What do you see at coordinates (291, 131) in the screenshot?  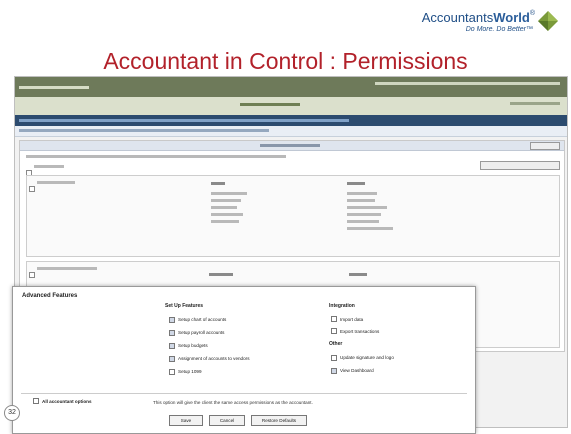 I see `app-breadcrumb` at bounding box center [291, 131].